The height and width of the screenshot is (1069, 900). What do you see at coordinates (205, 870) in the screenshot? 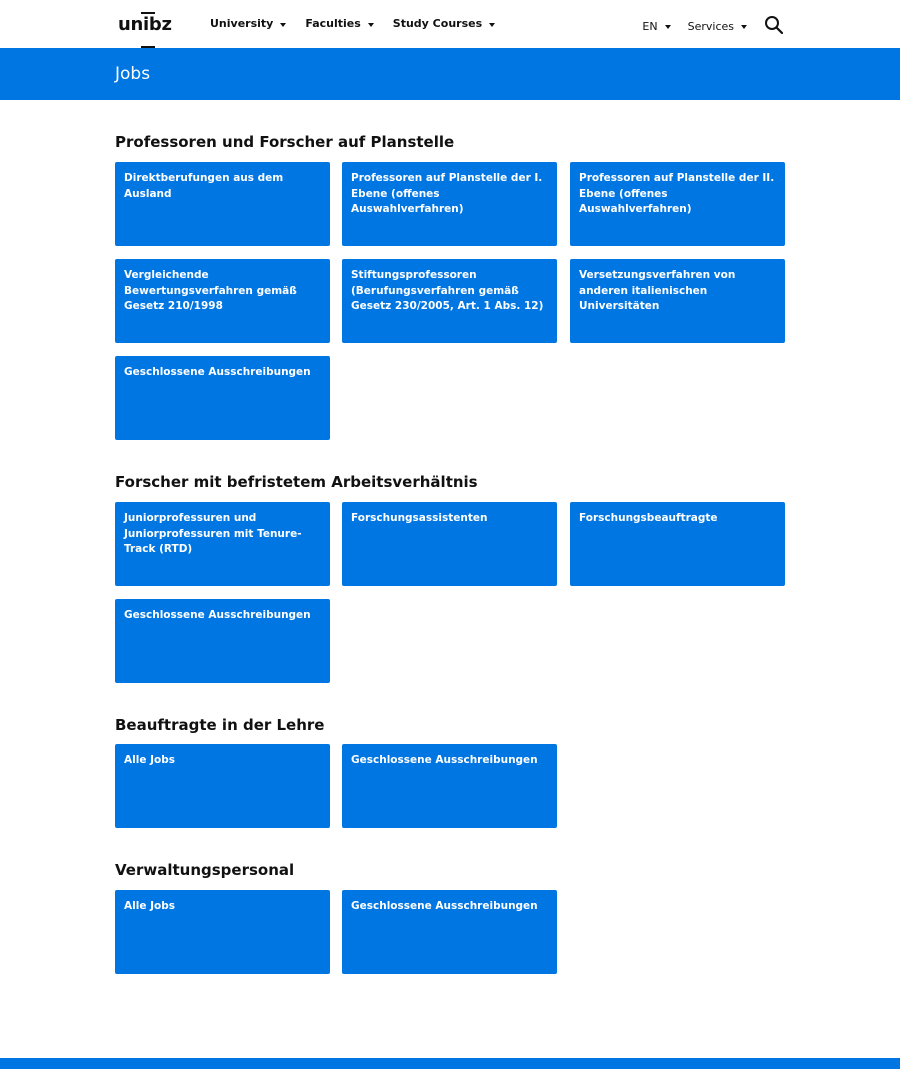
I see `section-title-verwaltungspersonal: Verwaltungspersonal` at bounding box center [205, 870].